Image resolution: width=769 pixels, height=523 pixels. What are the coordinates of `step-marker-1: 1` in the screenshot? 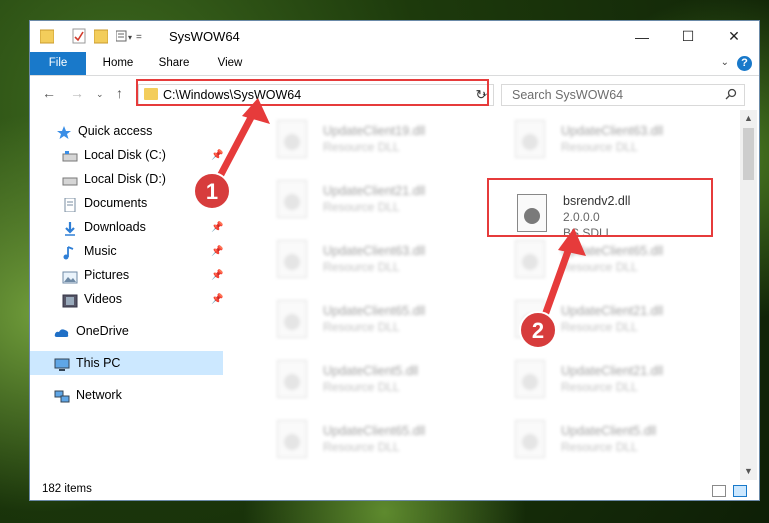 It's located at (212, 191).